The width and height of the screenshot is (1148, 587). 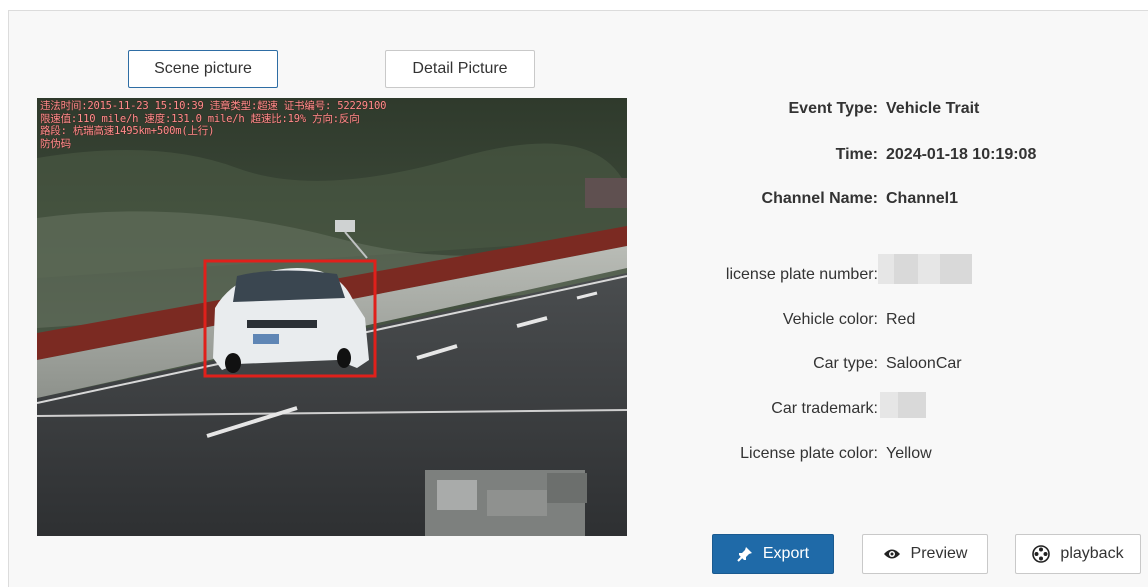 I want to click on preview-label: Preview, so click(x=939, y=553).